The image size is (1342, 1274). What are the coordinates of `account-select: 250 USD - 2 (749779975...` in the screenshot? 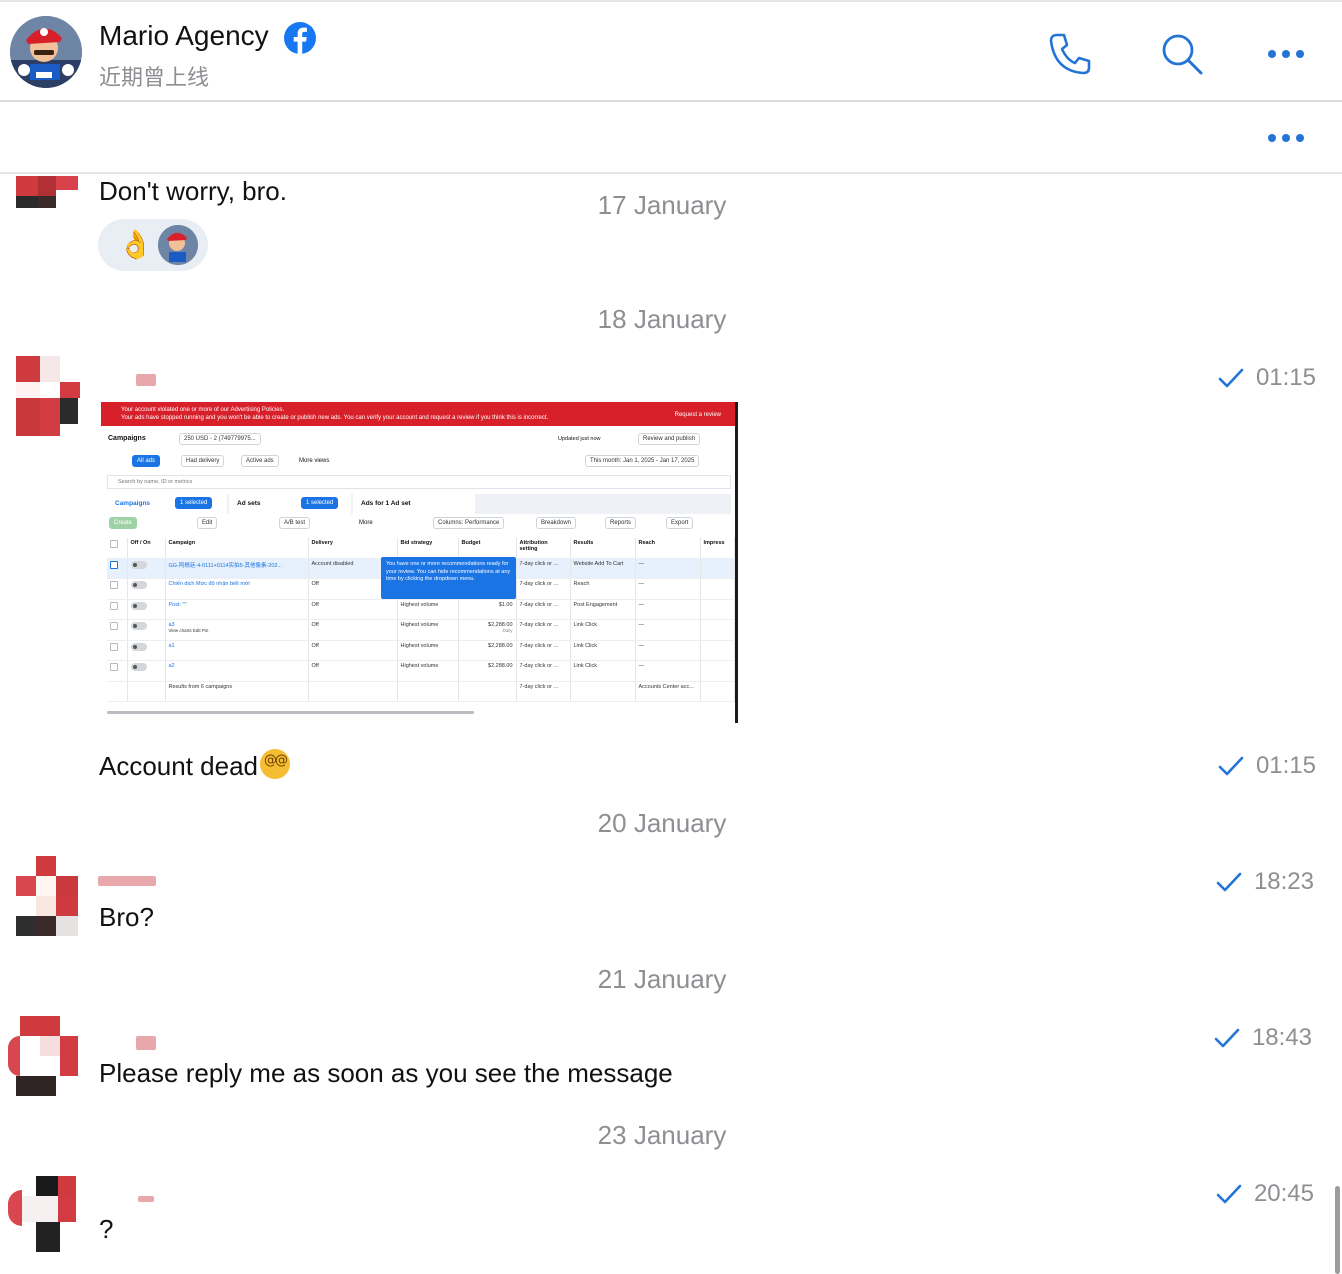 It's located at (220, 439).